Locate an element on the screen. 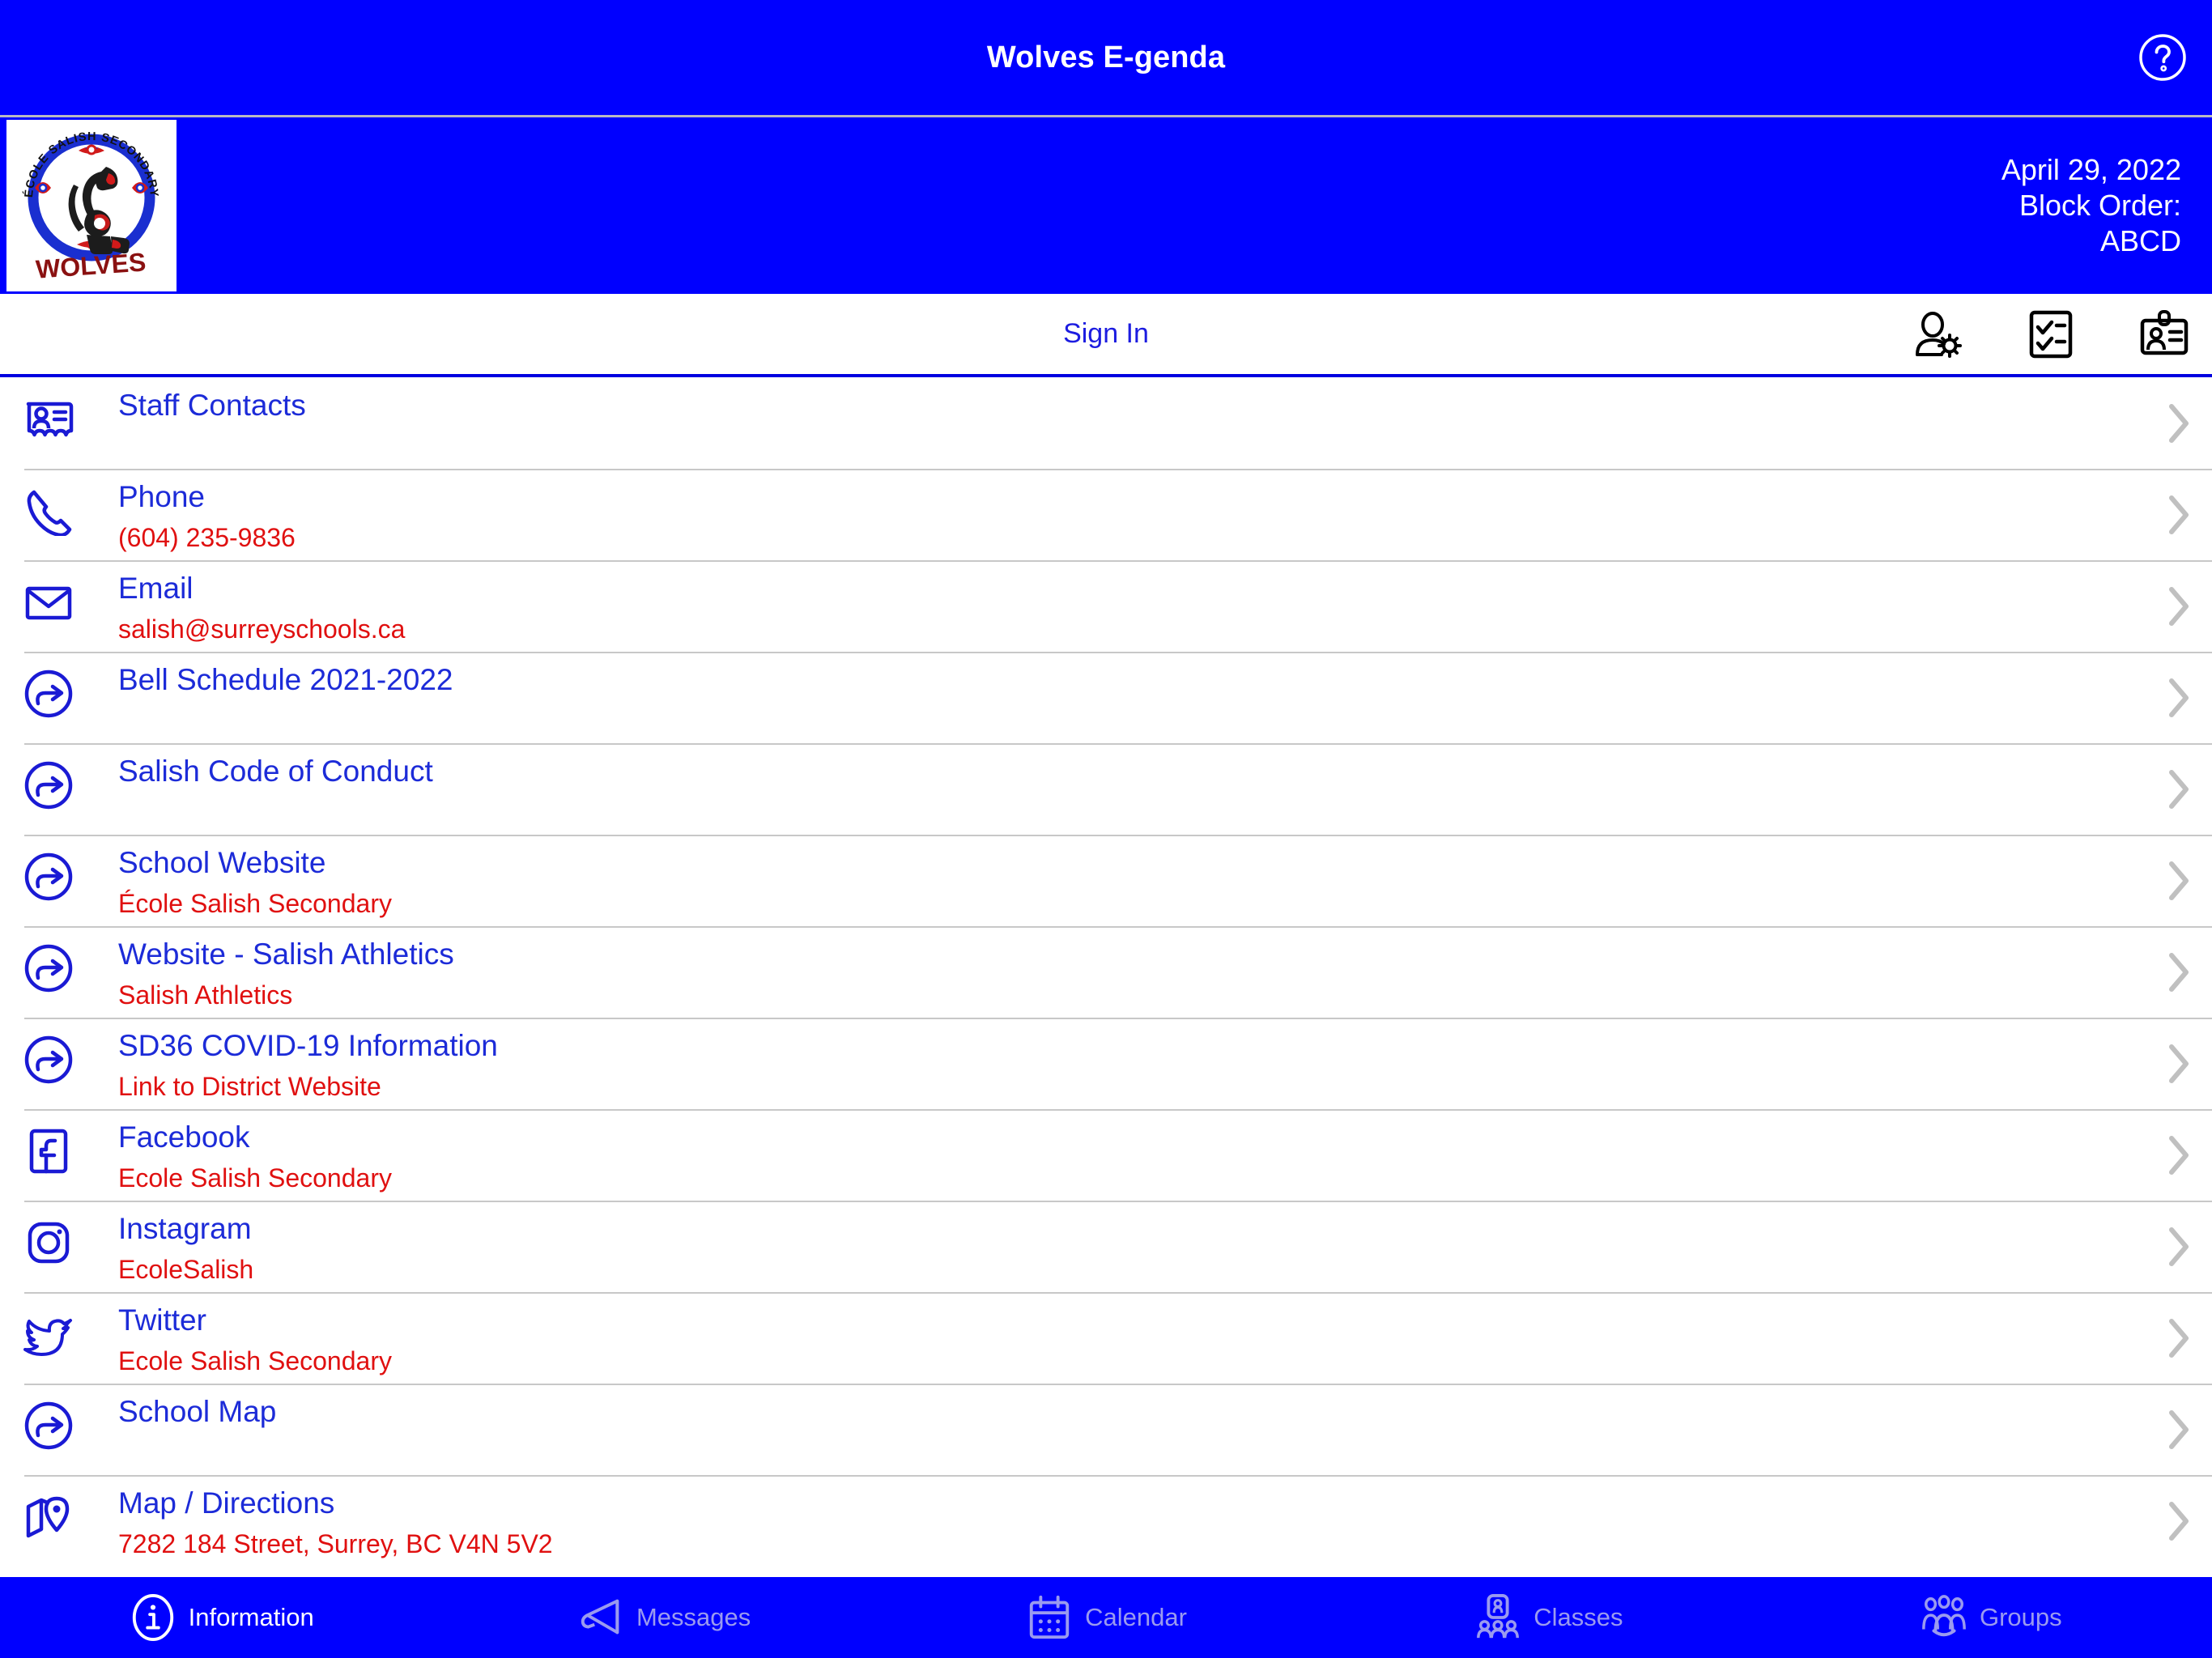 This screenshot has height=1658, width=2212. tab-classes: Classes is located at coordinates (1548, 1617).